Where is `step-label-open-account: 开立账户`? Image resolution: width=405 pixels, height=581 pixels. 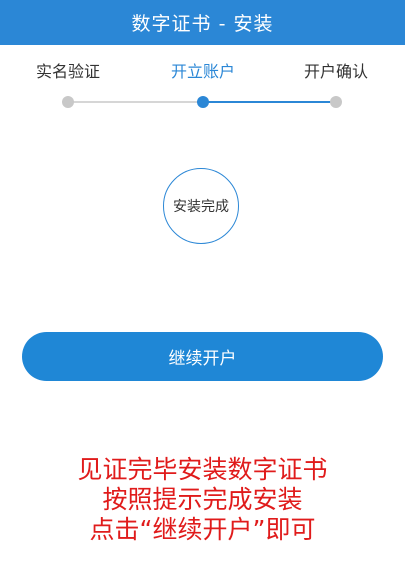 step-label-open-account: 开立账户 is located at coordinates (203, 71).